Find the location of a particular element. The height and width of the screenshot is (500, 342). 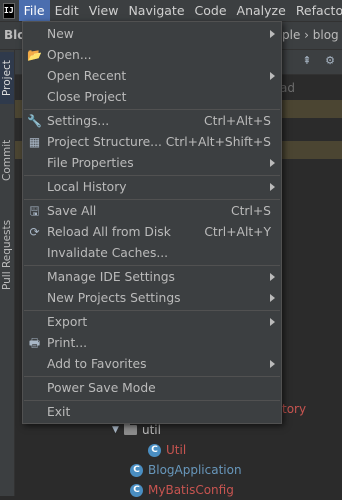

menu-item-power-save-mode: Power Save Mode is located at coordinates (152, 388).